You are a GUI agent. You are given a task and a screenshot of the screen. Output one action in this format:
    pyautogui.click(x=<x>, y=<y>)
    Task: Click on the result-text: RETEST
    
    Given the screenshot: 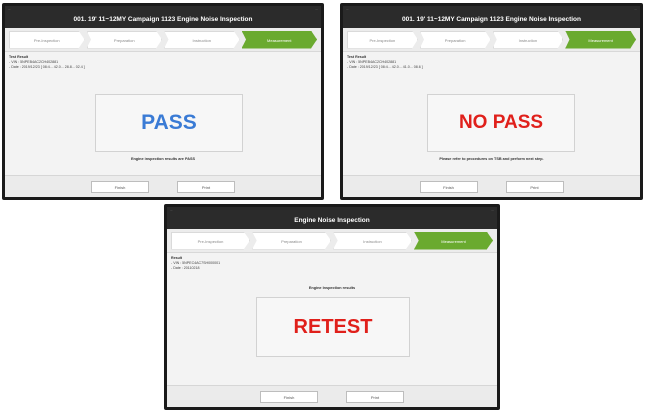 What is the action you would take?
    pyautogui.click(x=333, y=326)
    